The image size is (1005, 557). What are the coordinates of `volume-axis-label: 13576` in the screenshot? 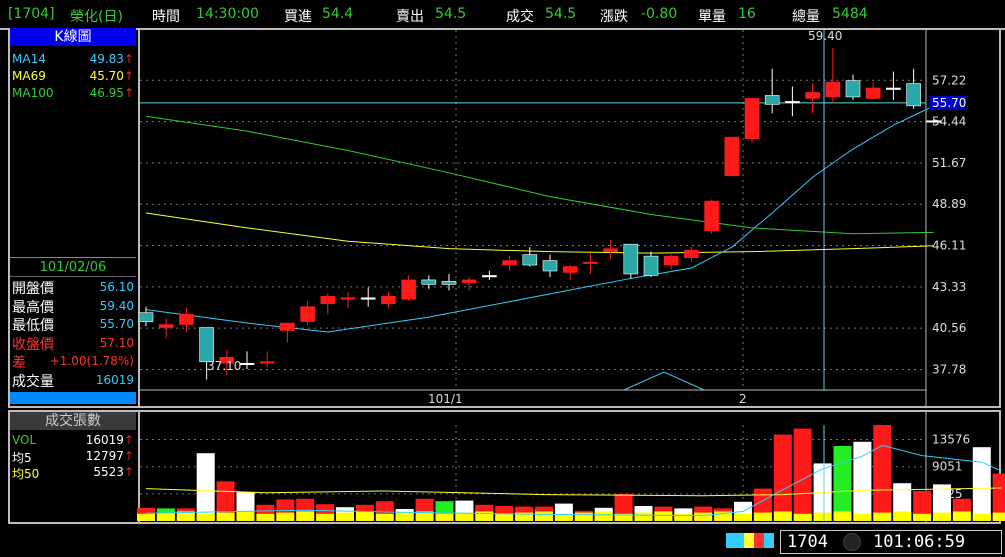 It's located at (951, 440).